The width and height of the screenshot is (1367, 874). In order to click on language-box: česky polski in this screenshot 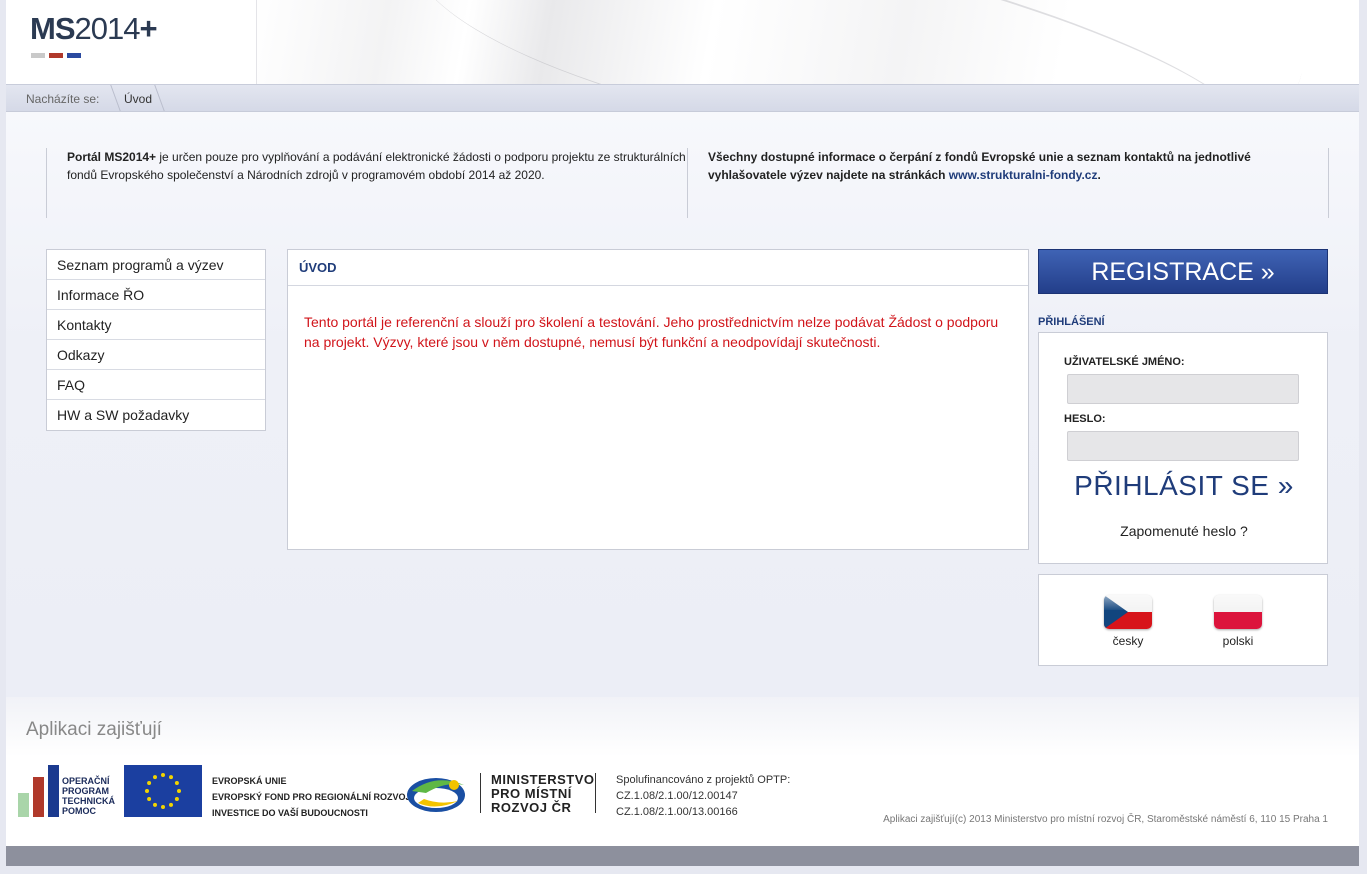, I will do `click(1183, 620)`.